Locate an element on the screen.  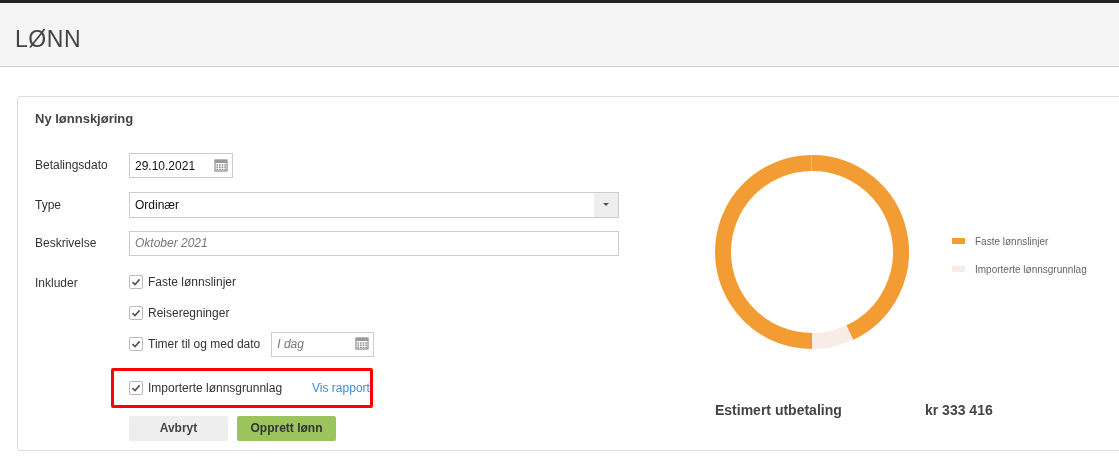
date-field: 29.10.2021 is located at coordinates (181, 165).